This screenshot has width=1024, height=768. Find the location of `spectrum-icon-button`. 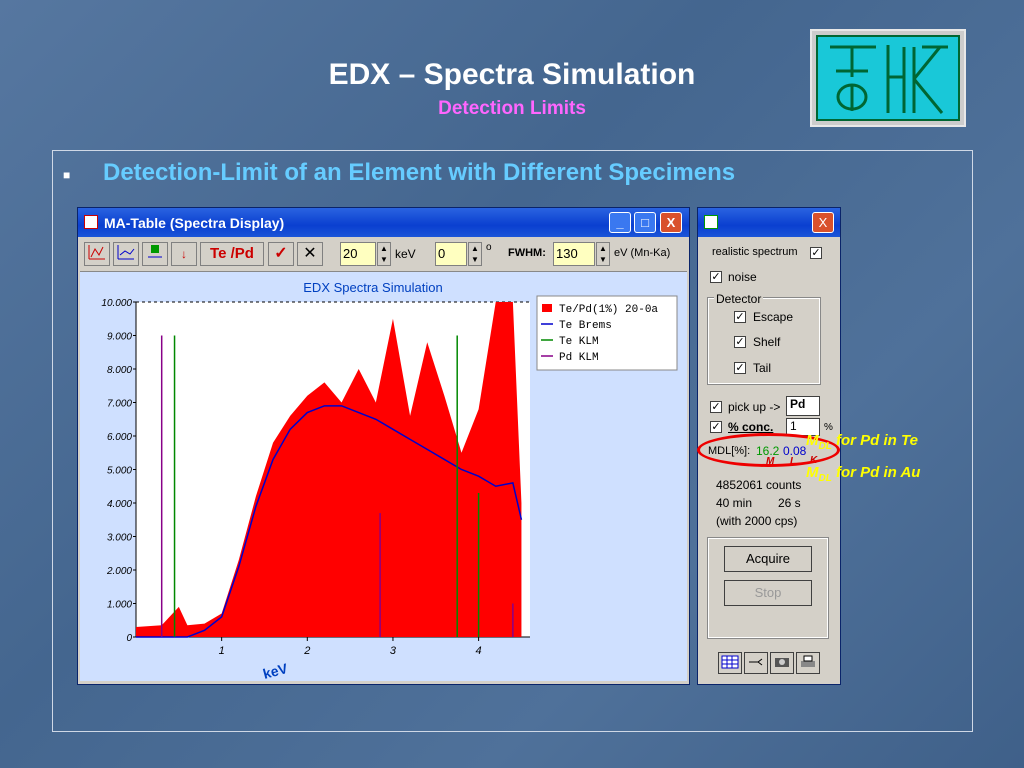

spectrum-icon-button is located at coordinates (97, 254).